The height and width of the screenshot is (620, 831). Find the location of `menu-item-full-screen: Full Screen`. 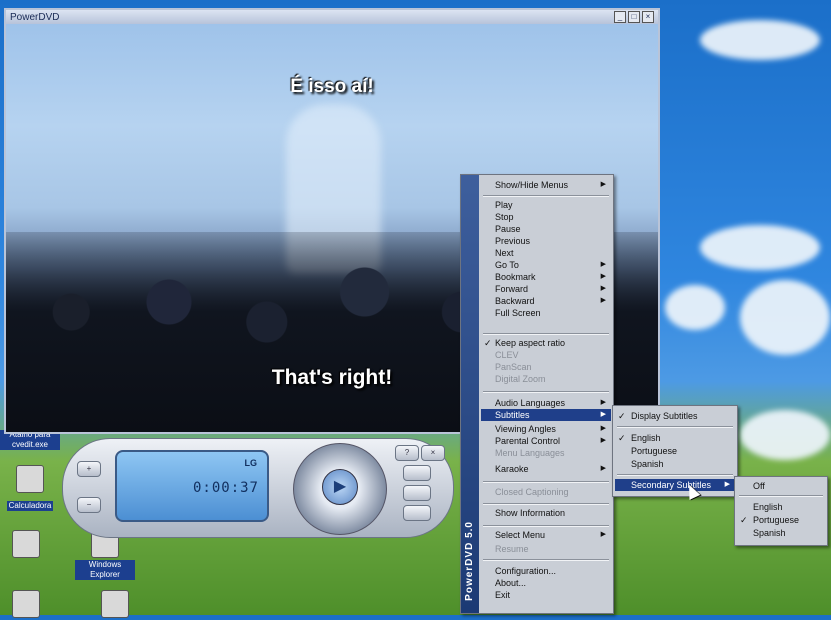

menu-item-full-screen: Full Screen is located at coordinates (546, 313).